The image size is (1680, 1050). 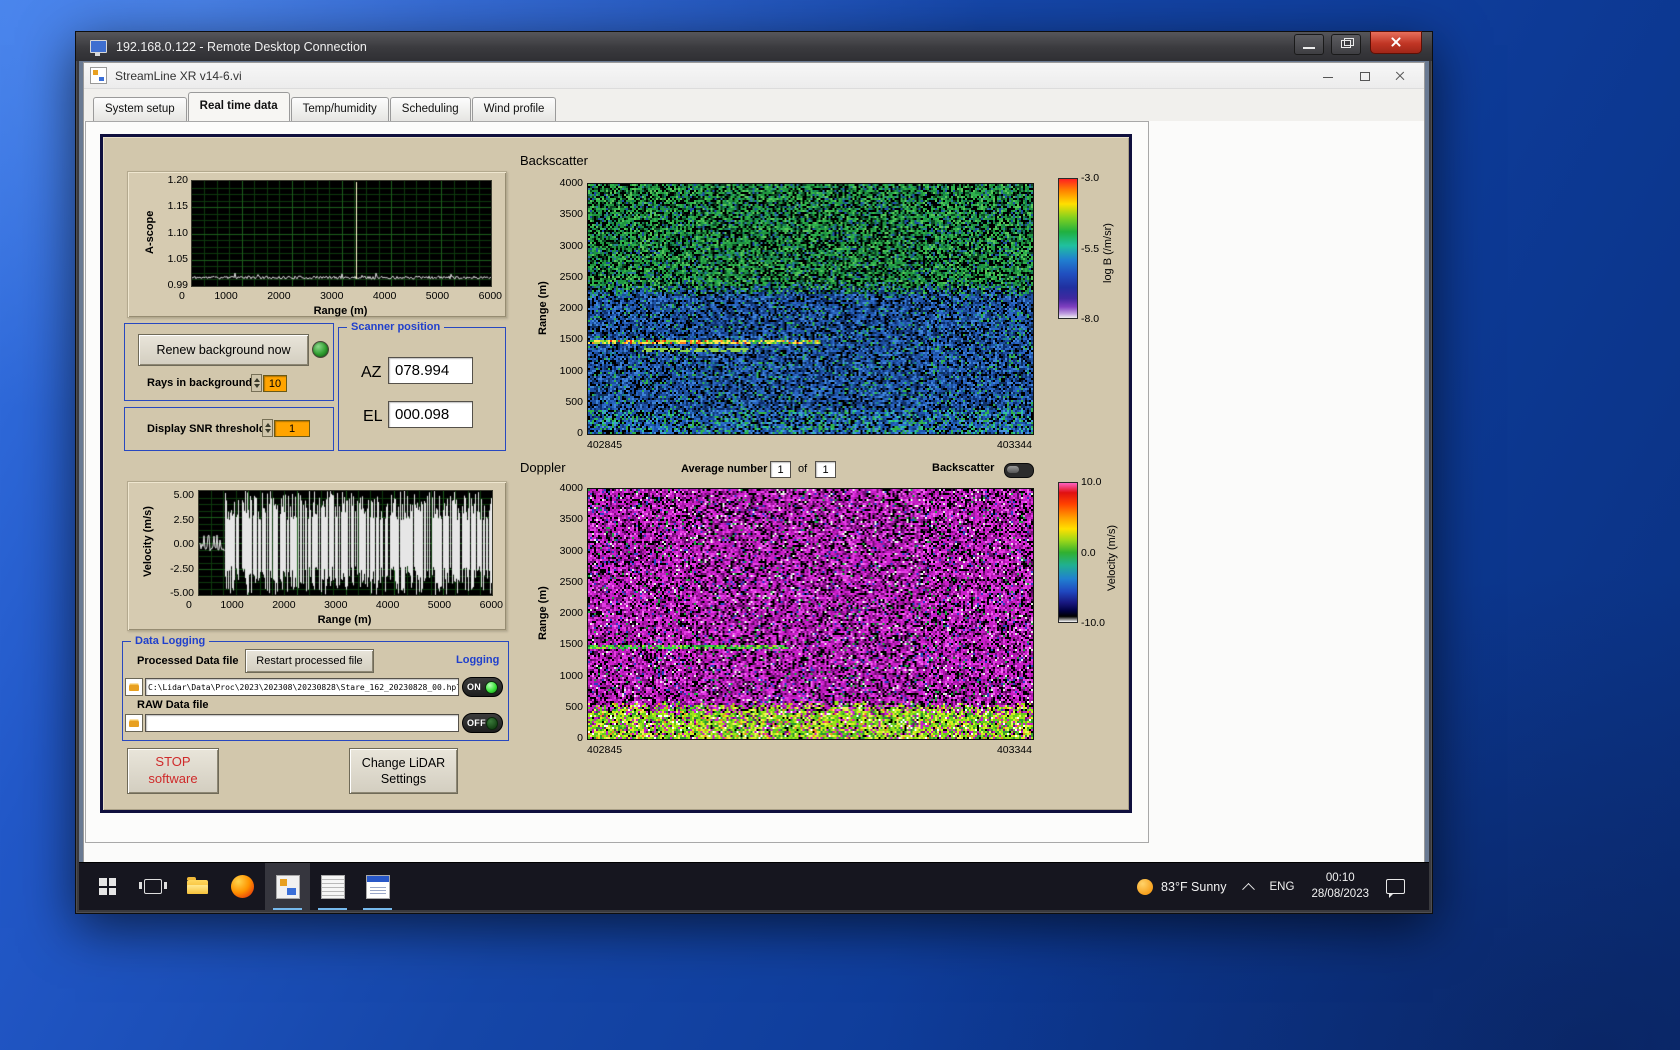 I want to click on rdp-close-button, so click(x=1396, y=42).